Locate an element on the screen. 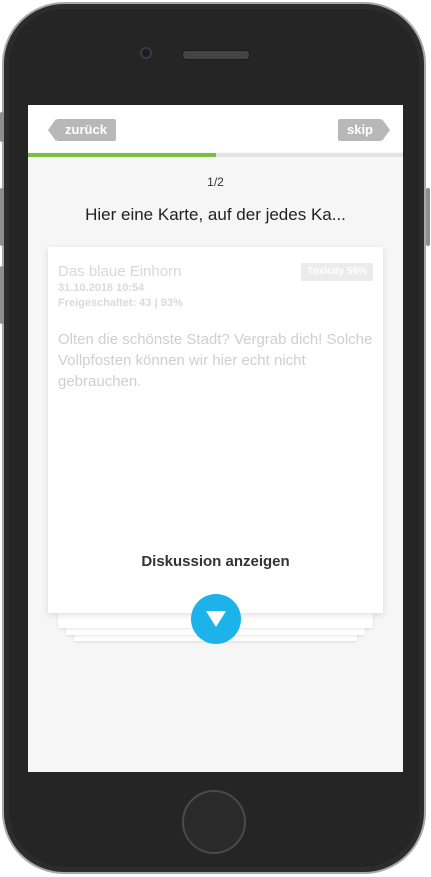  progress-bar is located at coordinates (215, 155).